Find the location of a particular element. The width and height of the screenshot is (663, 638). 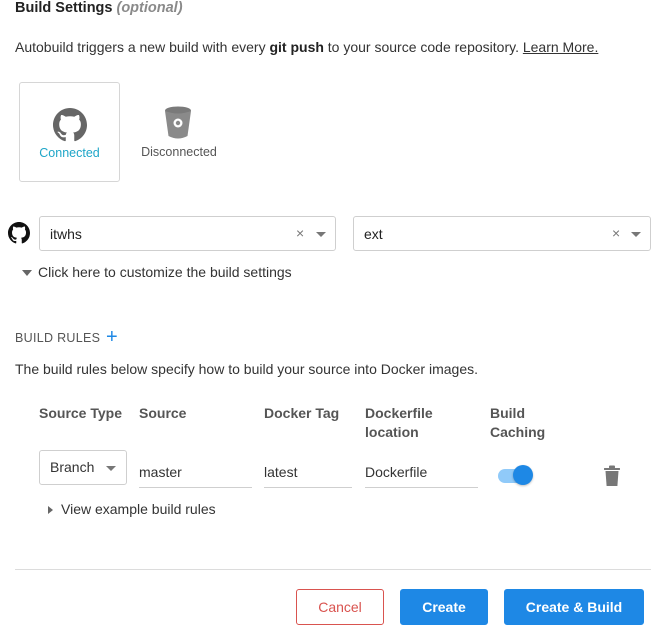

learn-more-link: Learn More. is located at coordinates (560, 47).